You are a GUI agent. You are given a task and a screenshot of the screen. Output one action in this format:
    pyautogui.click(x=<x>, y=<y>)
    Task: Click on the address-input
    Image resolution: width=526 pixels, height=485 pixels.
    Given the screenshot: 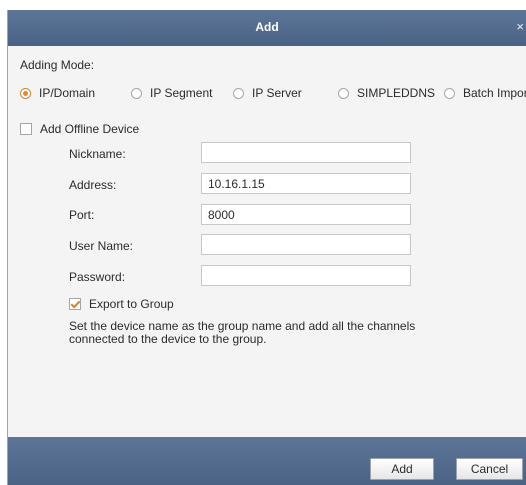 What is the action you would take?
    pyautogui.click(x=306, y=183)
    